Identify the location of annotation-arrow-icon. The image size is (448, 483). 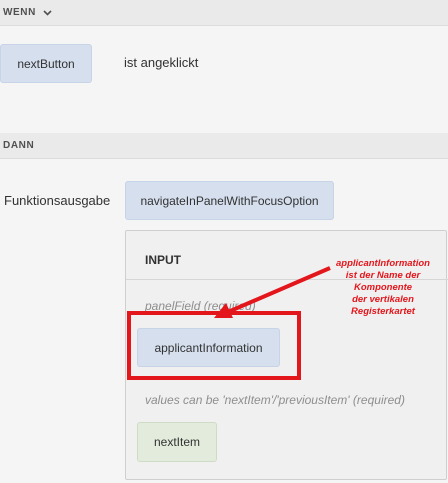
(272, 292).